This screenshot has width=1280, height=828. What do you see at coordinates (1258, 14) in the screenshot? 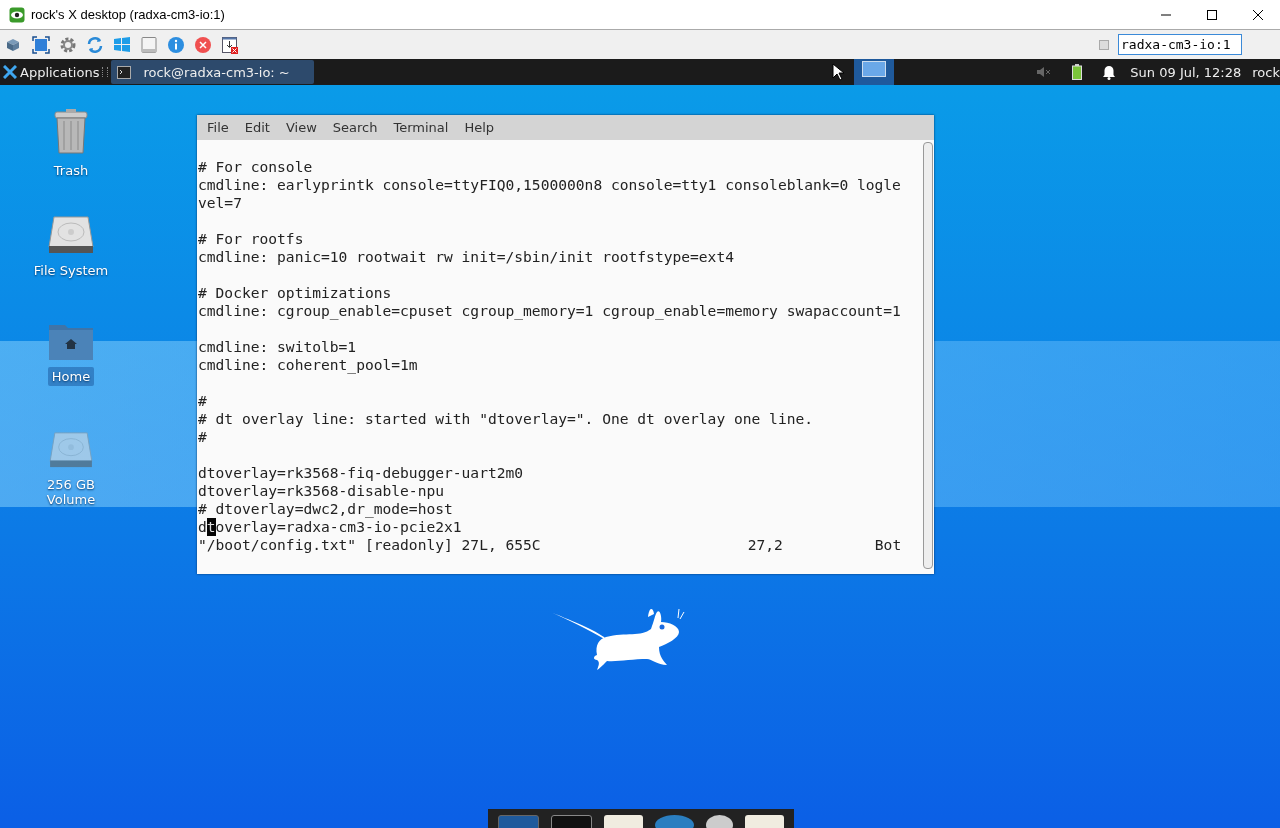
I see `close-icon` at bounding box center [1258, 14].